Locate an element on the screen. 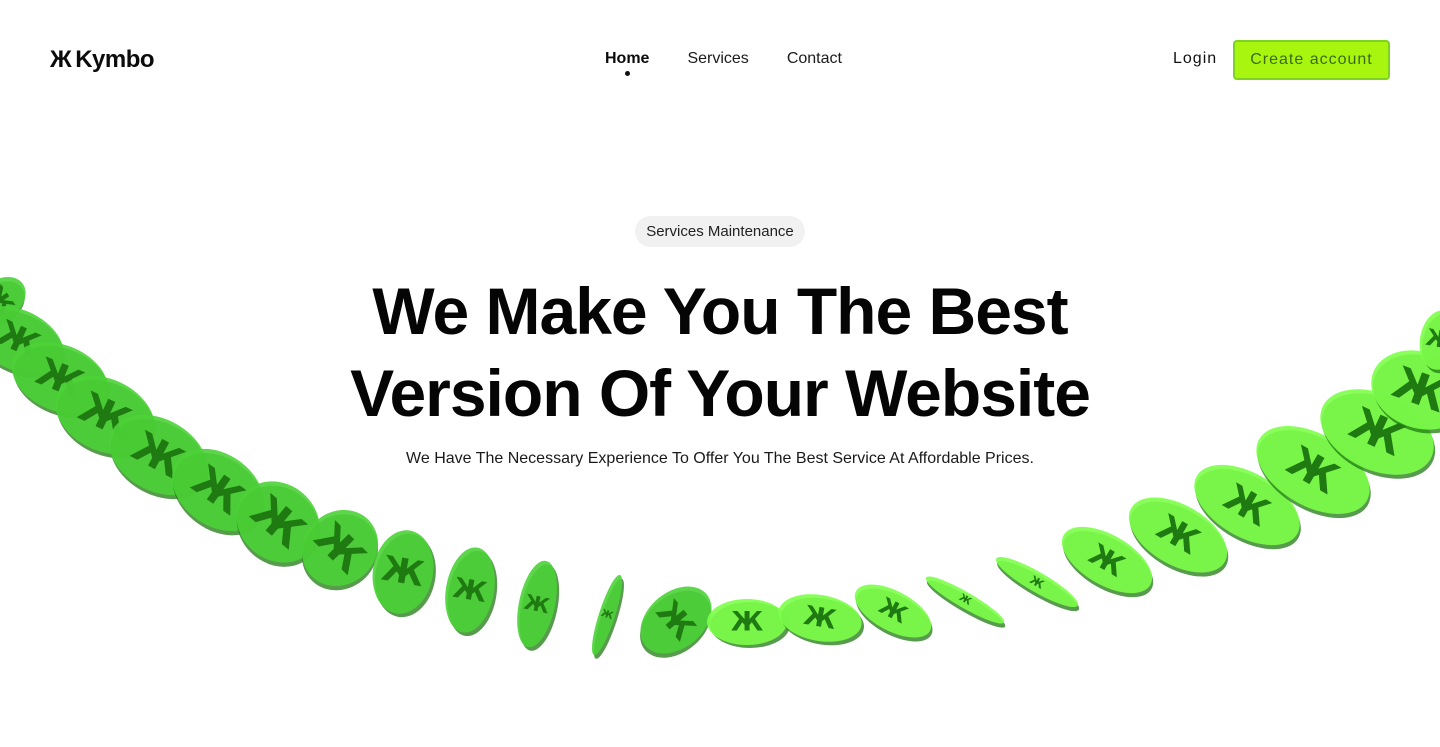  nav-item-home: Home is located at coordinates (627, 63).